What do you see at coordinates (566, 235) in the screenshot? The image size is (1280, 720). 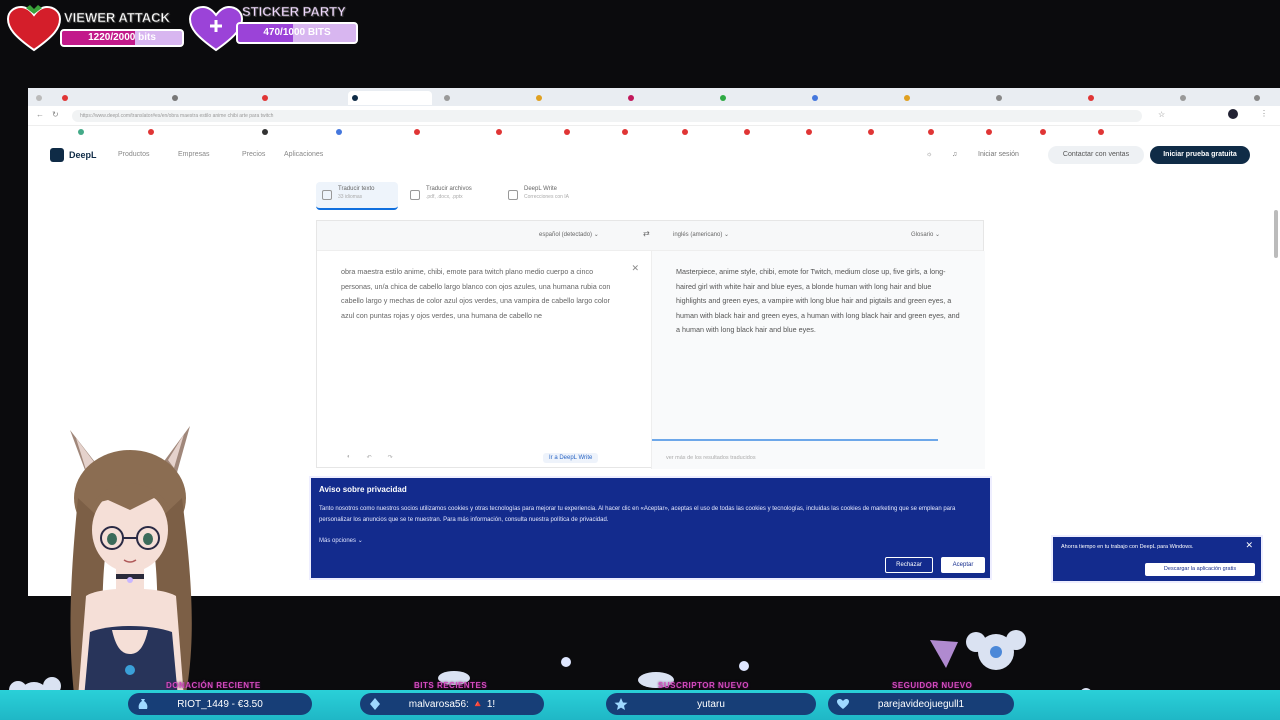 I see `source-language-label: español (detectado)` at bounding box center [566, 235].